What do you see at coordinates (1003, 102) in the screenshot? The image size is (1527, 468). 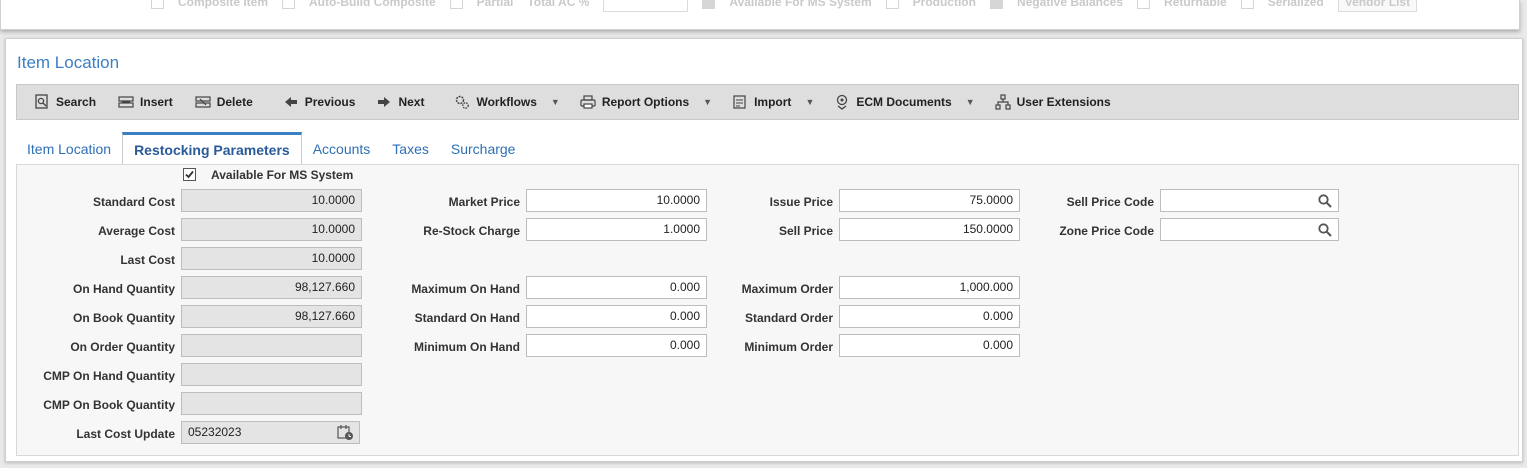 I see `hierarchy-icon` at bounding box center [1003, 102].